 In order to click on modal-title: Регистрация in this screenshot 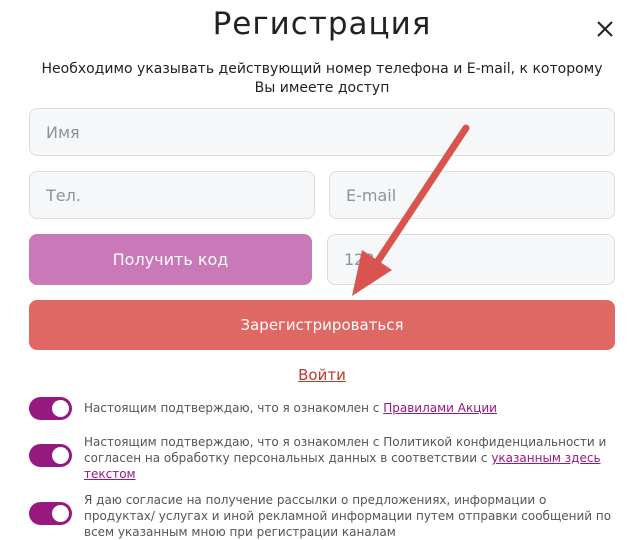, I will do `click(322, 24)`.